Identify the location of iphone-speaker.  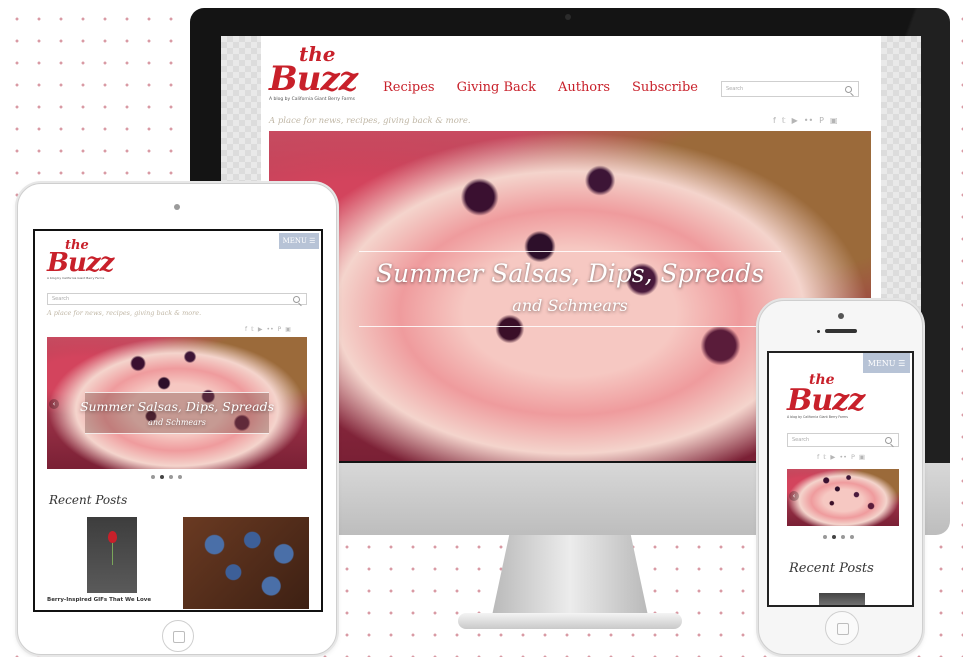
(841, 331).